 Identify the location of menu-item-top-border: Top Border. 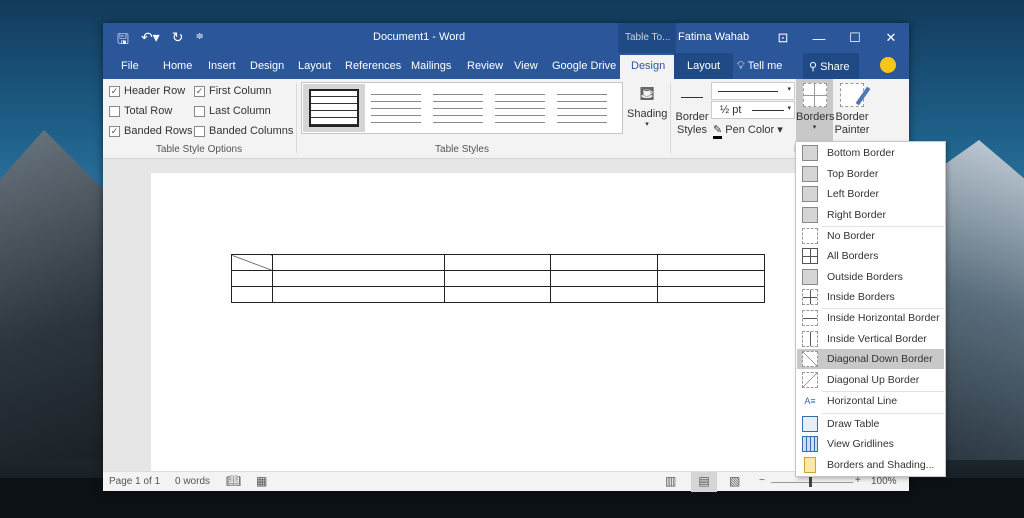
(870, 174).